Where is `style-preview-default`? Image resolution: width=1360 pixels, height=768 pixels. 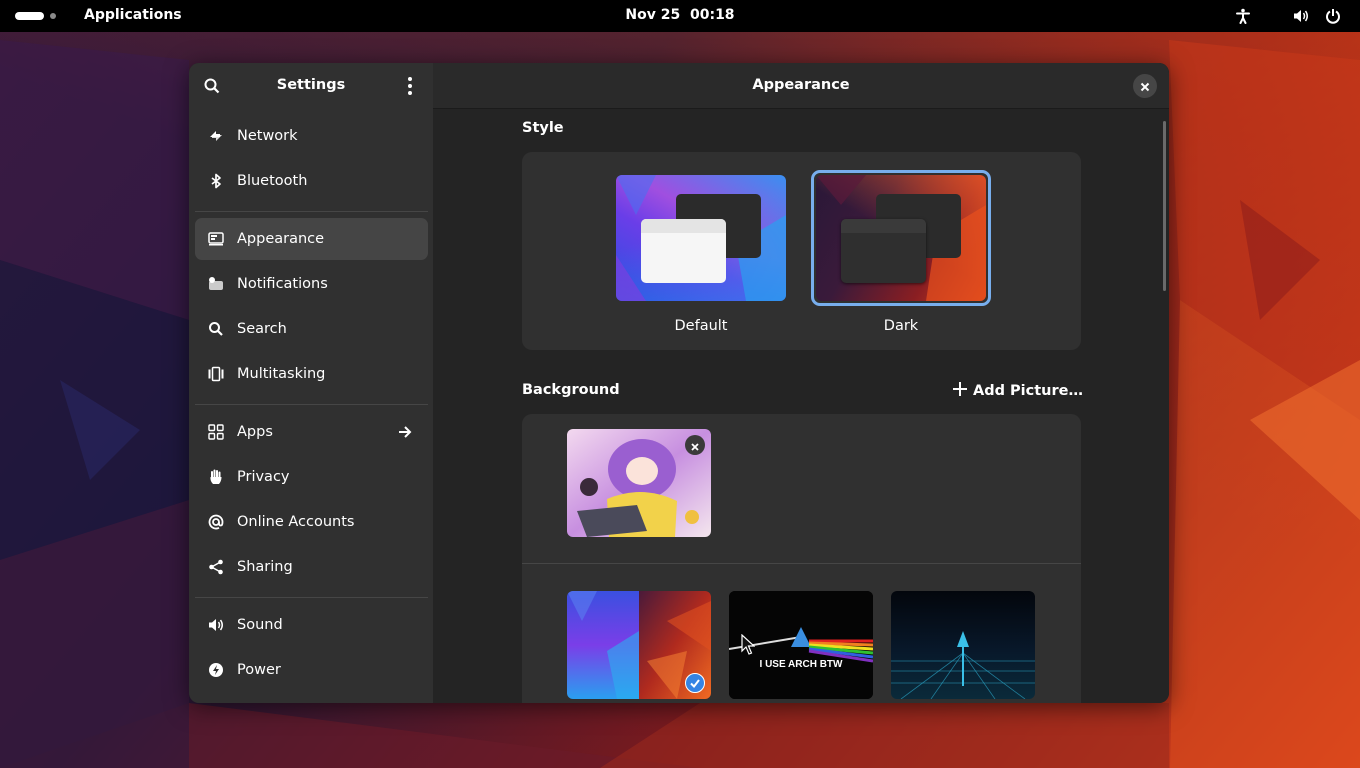 style-preview-default is located at coordinates (701, 238).